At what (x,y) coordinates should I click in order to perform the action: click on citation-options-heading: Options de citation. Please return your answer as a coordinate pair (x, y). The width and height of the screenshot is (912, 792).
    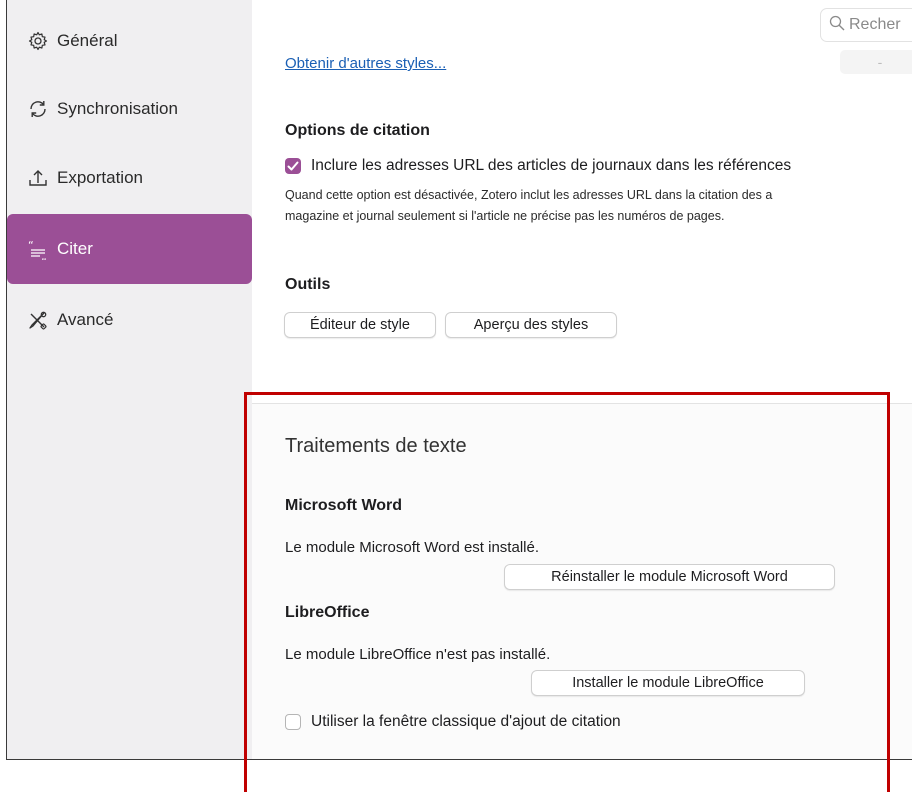
    Looking at the image, I should click on (357, 130).